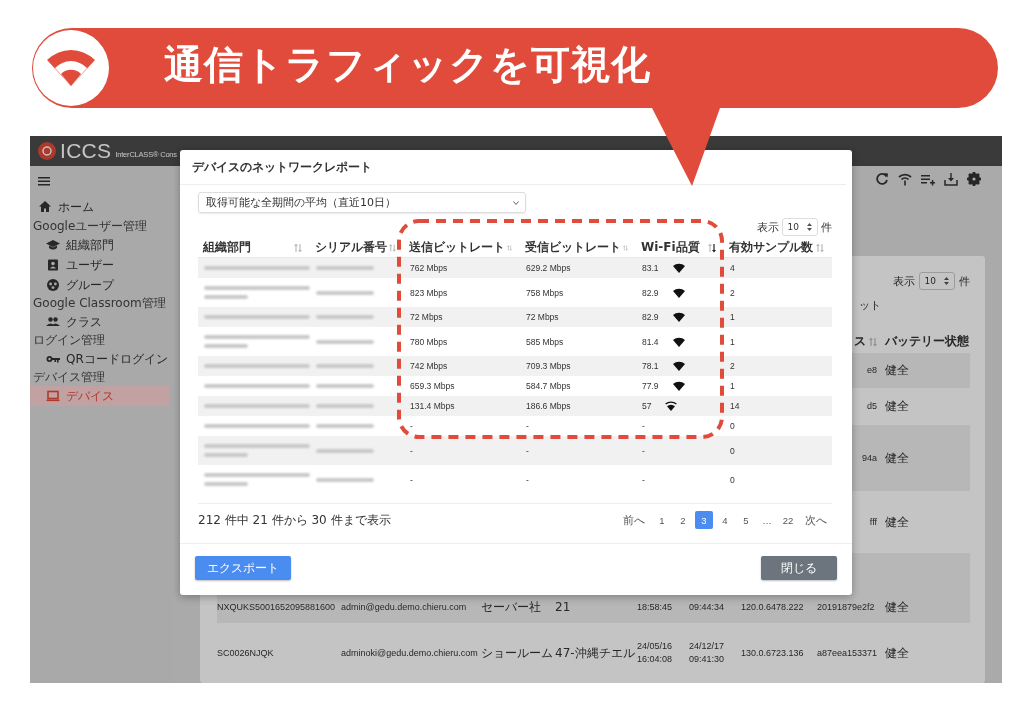 The width and height of the screenshot is (1024, 702). I want to click on column-header: 有効サンプル数, so click(771, 247).